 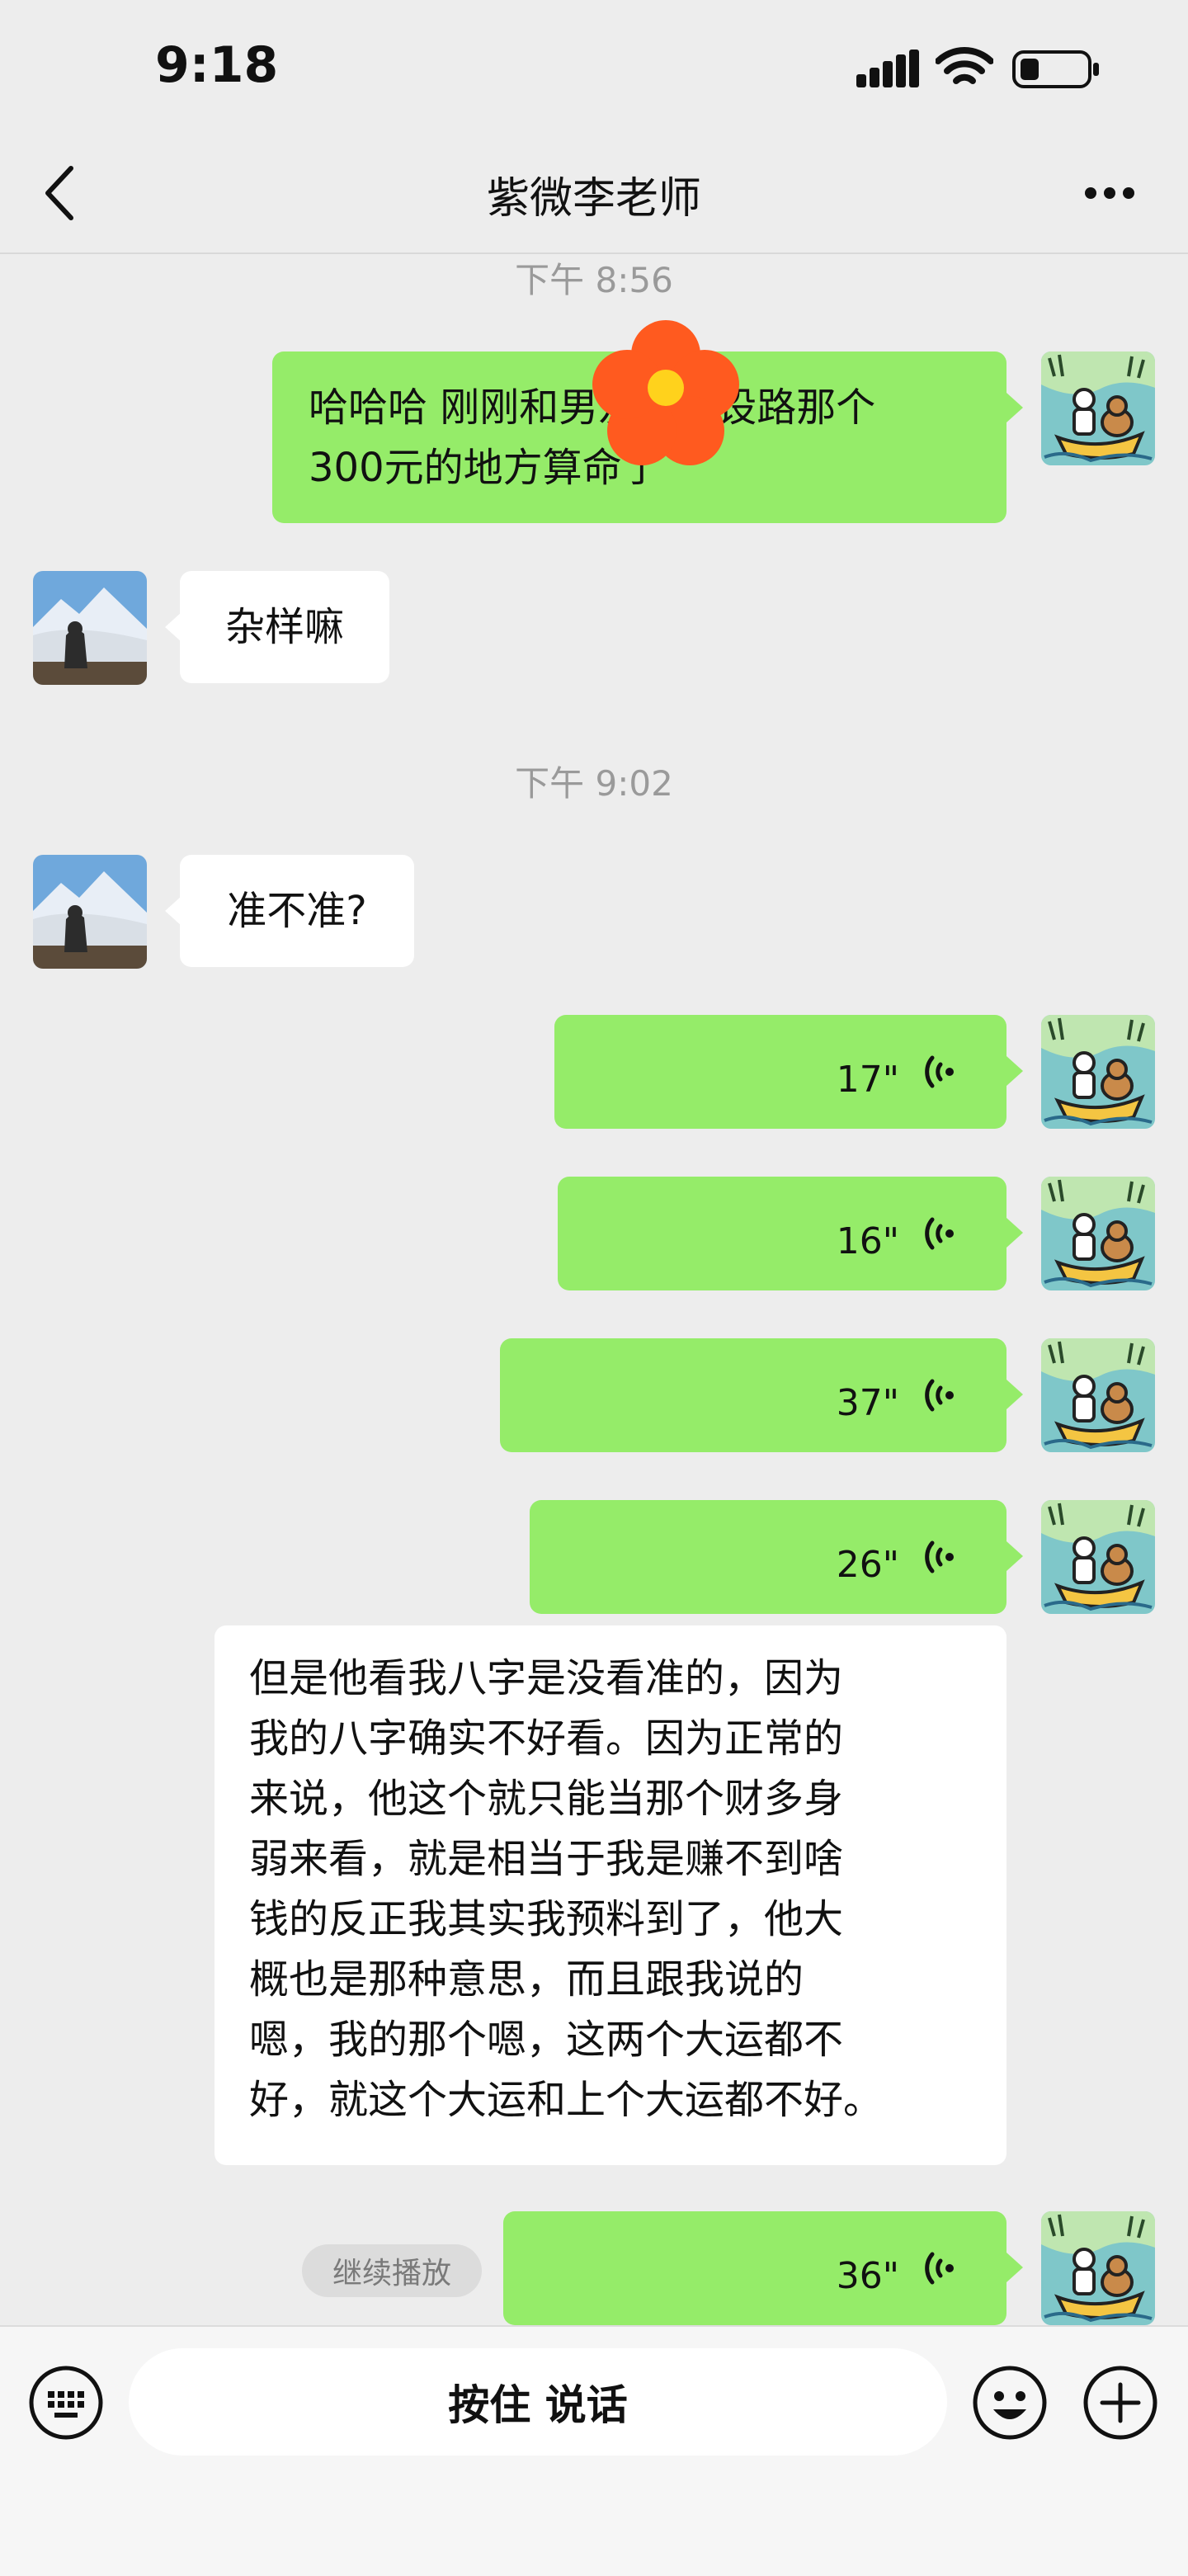 I want to click on voice-message-bubble: 36", so click(x=754, y=2268).